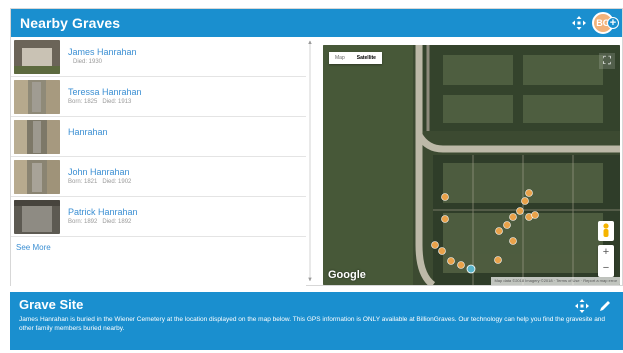 The height and width of the screenshot is (353, 623). Describe the element at coordinates (83, 222) in the screenshot. I see `grave-born: Born: 1892` at that location.